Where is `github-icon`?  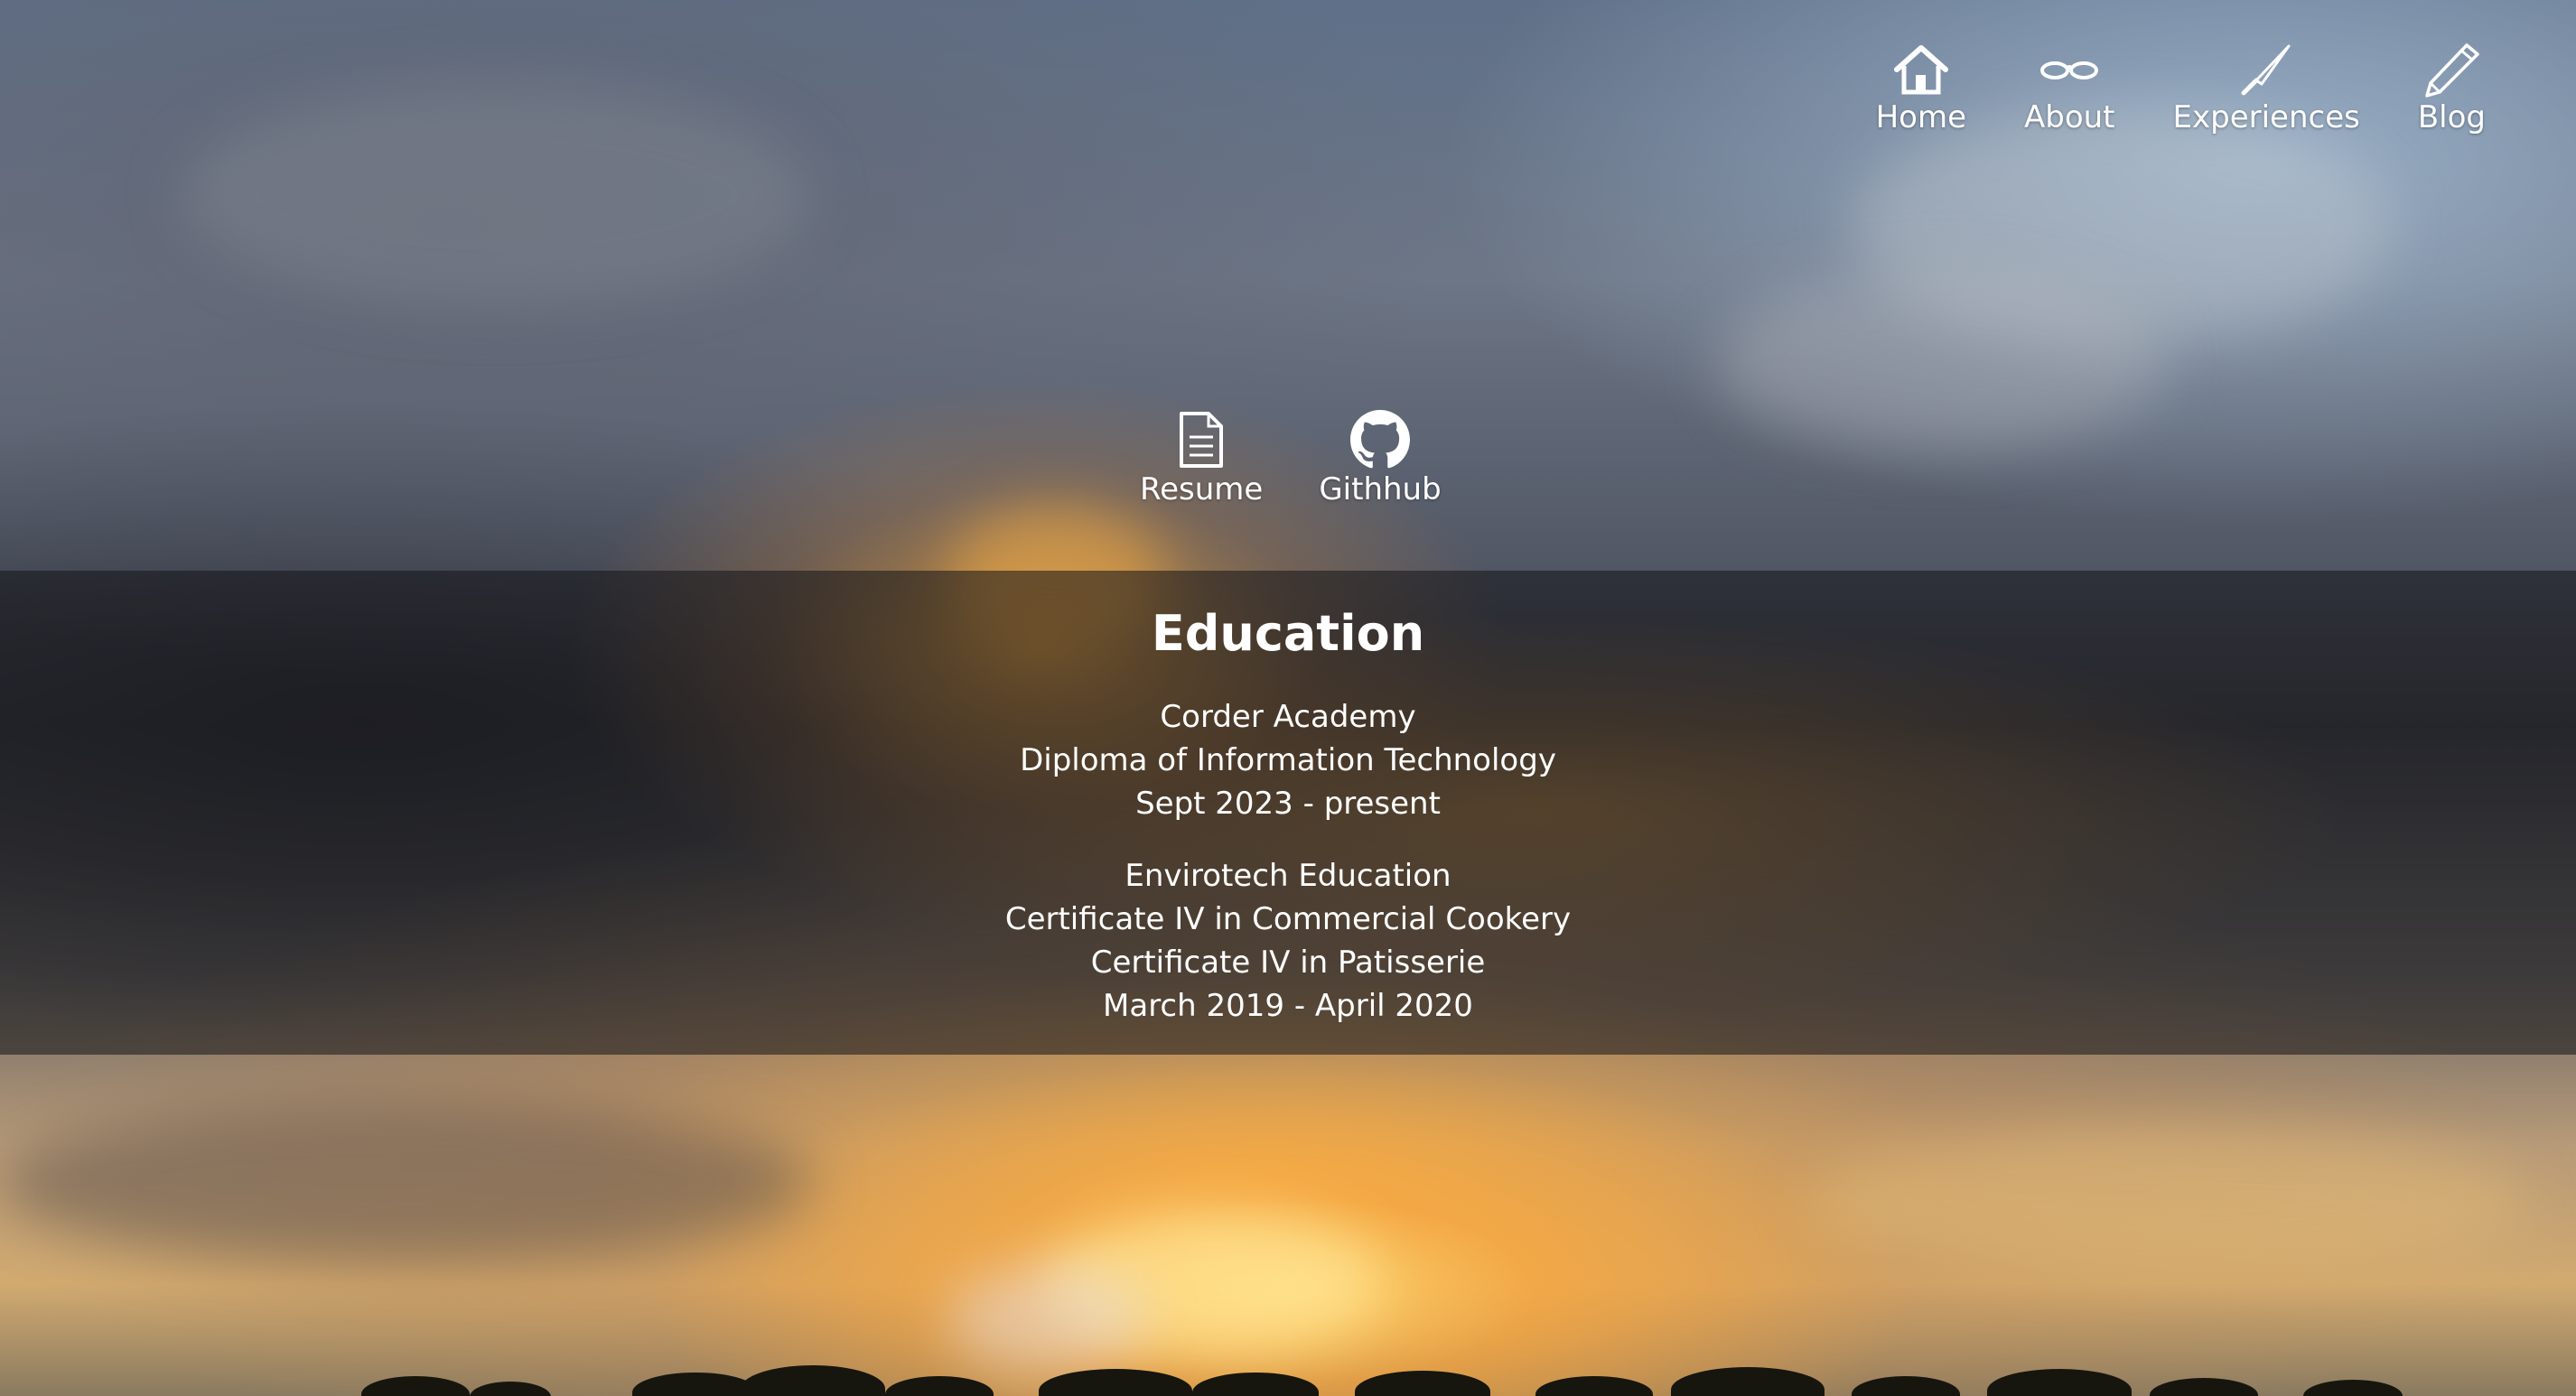
github-icon is located at coordinates (1380, 439).